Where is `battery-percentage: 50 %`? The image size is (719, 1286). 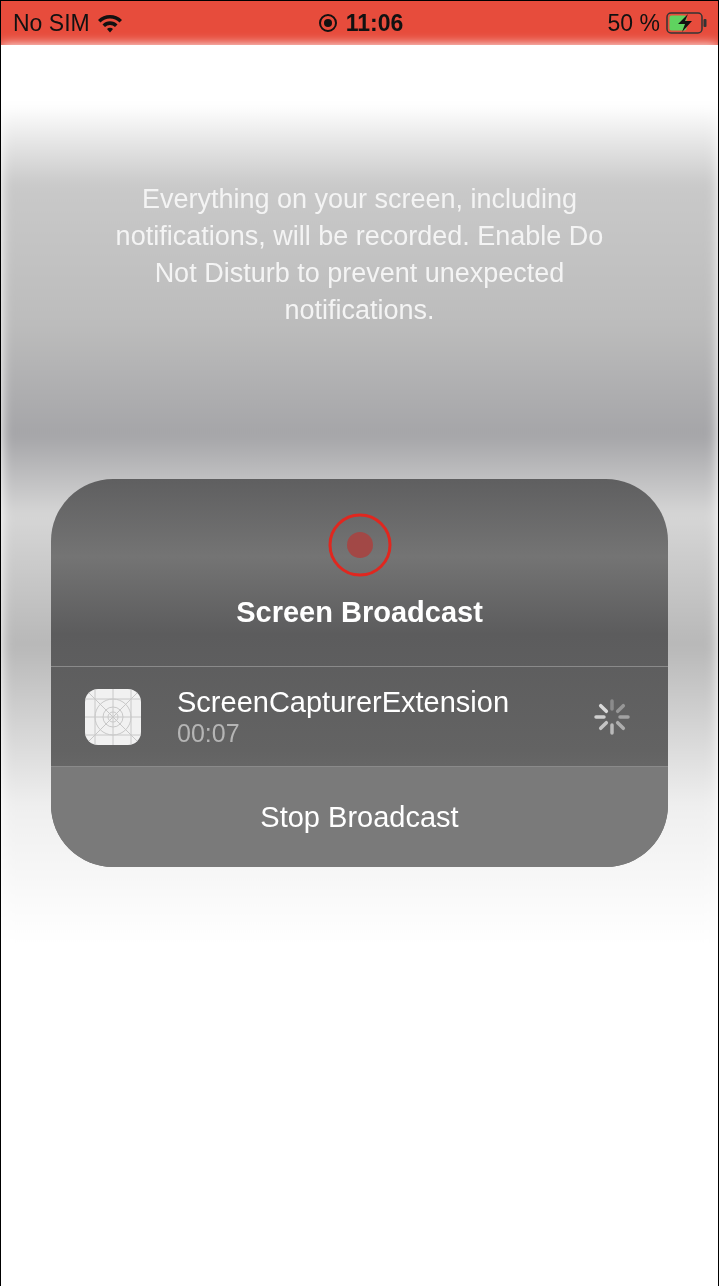
battery-percentage: 50 % is located at coordinates (633, 23).